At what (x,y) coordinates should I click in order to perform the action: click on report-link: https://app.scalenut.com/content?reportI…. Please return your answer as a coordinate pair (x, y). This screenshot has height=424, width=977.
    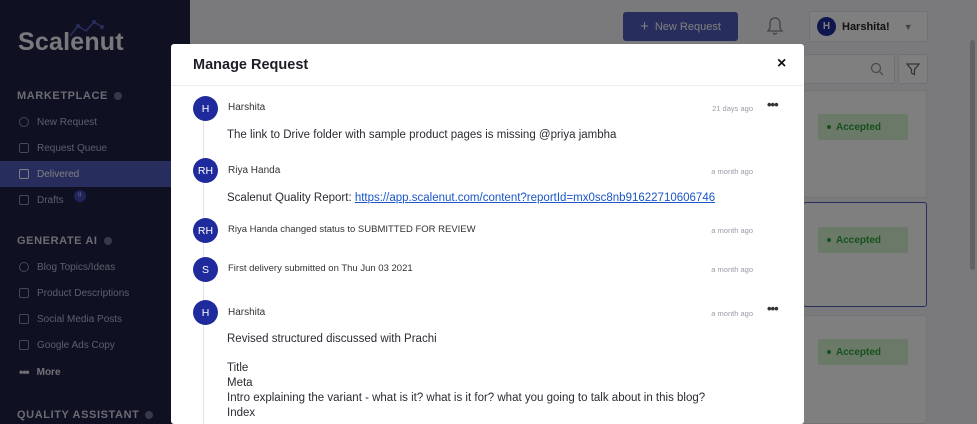
    Looking at the image, I should click on (535, 198).